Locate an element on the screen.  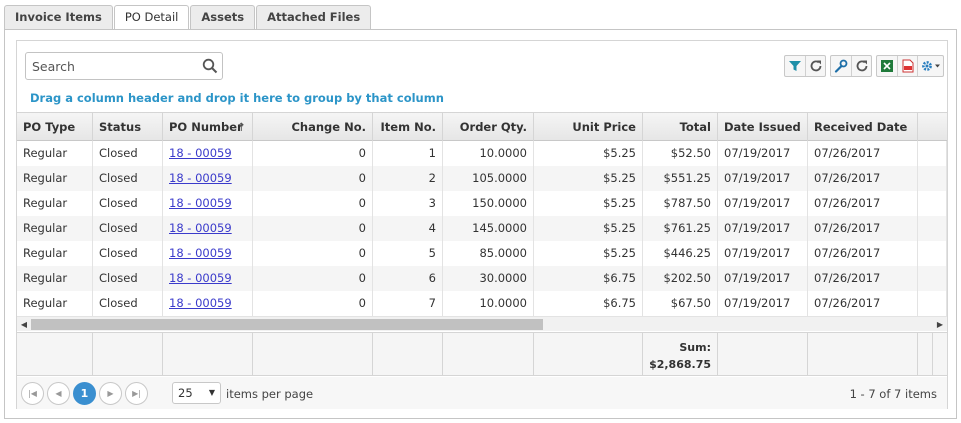
cell-item-no: 3 is located at coordinates (408, 203).